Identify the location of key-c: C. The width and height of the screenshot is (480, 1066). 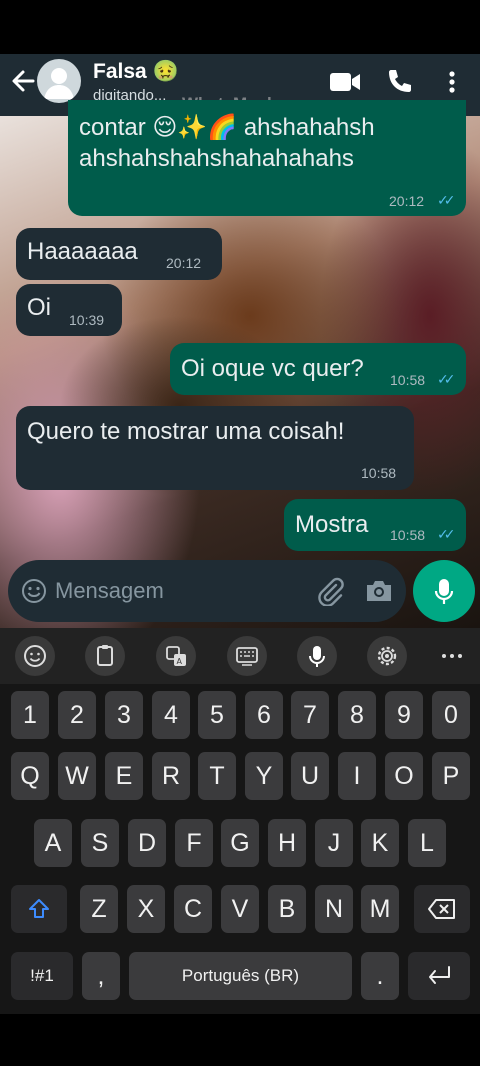
(193, 909).